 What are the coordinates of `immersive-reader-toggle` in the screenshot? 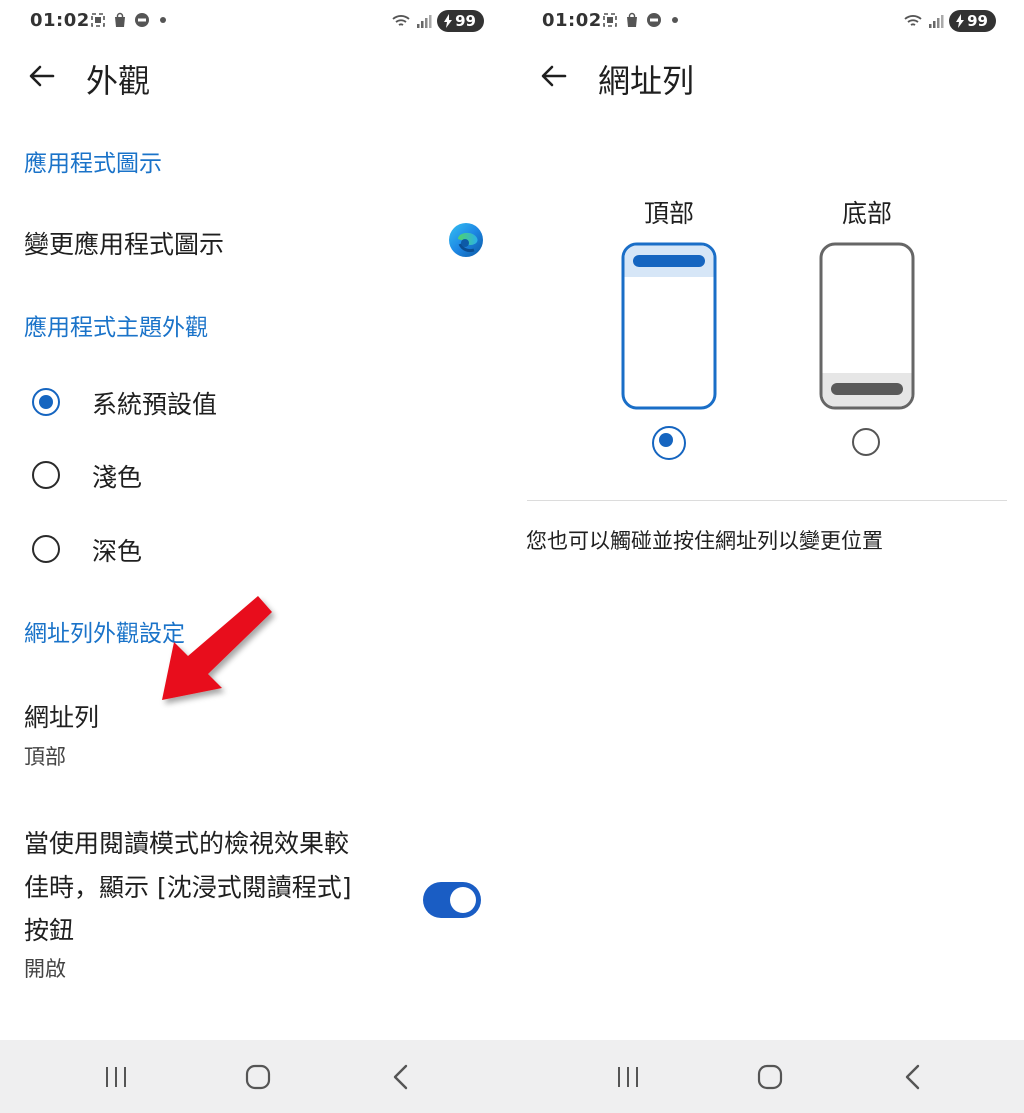 It's located at (452, 900).